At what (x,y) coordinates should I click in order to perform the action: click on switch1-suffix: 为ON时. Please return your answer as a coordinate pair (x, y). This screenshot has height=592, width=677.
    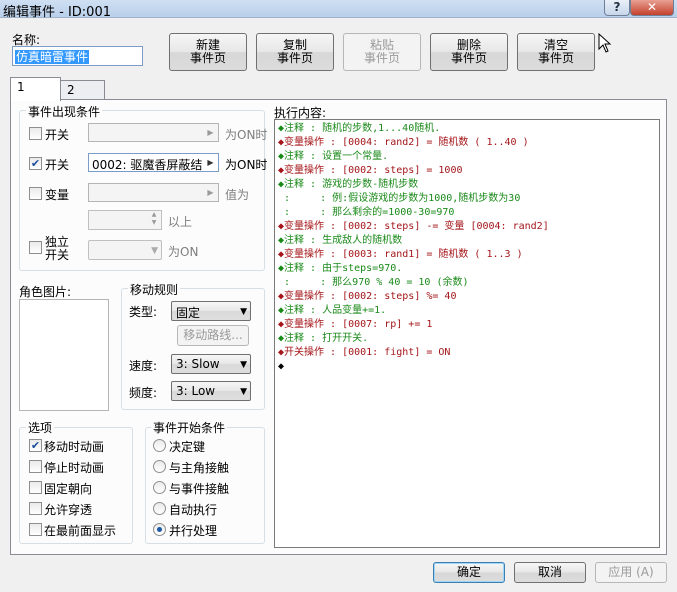
    Looking at the image, I should click on (246, 135).